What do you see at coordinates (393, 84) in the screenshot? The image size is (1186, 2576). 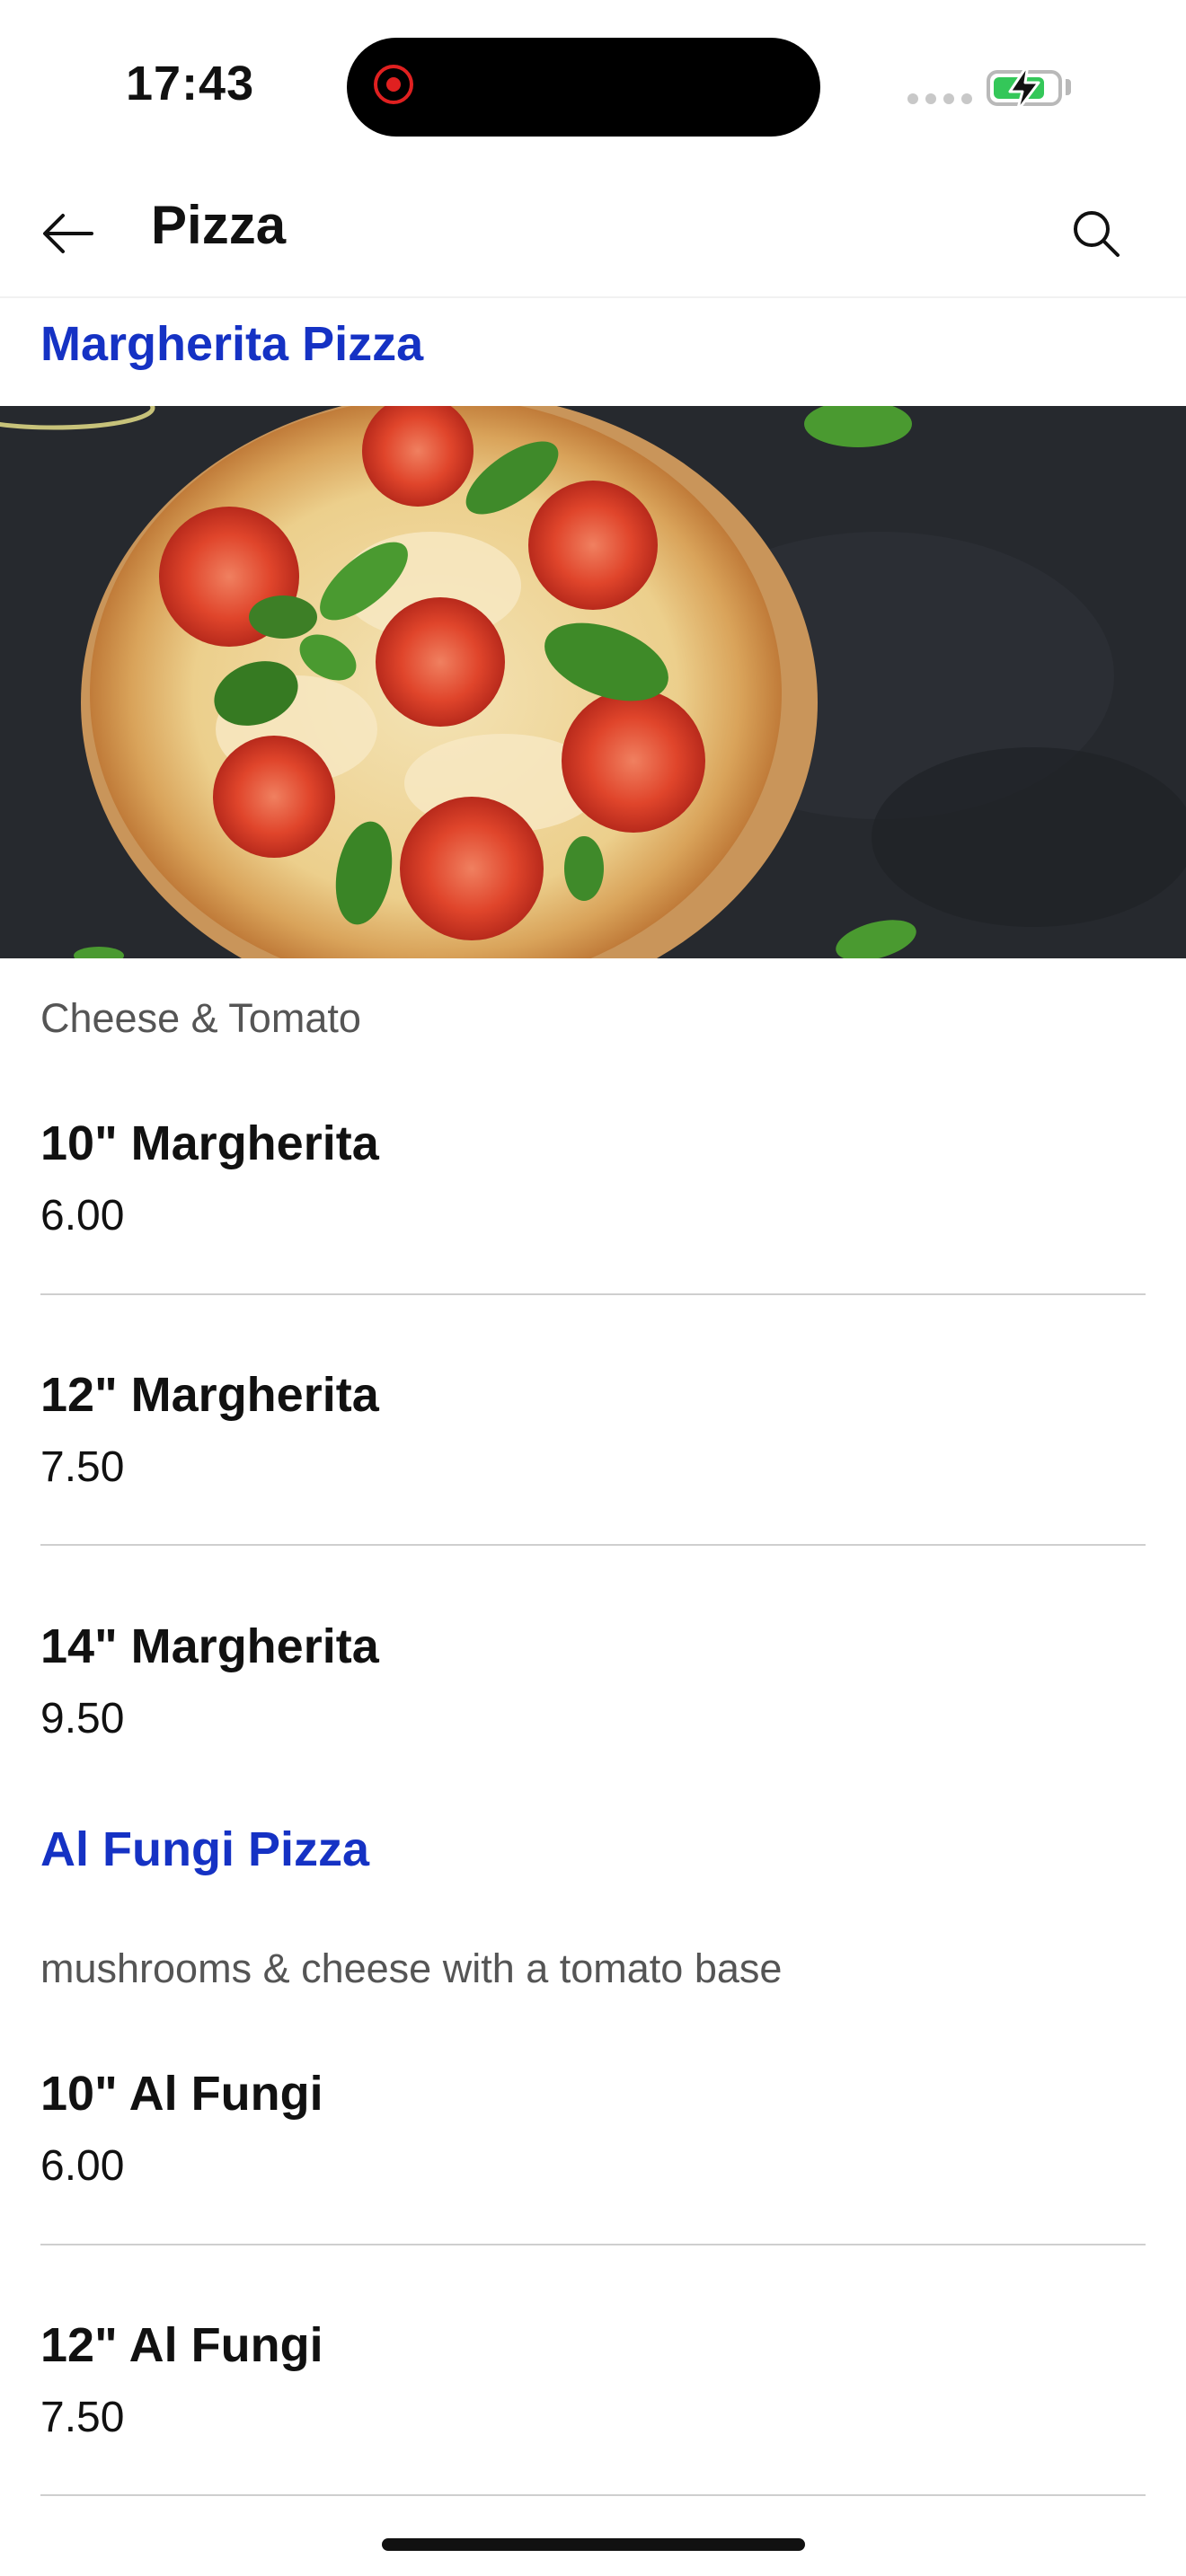 I see `screen-recording-icon` at bounding box center [393, 84].